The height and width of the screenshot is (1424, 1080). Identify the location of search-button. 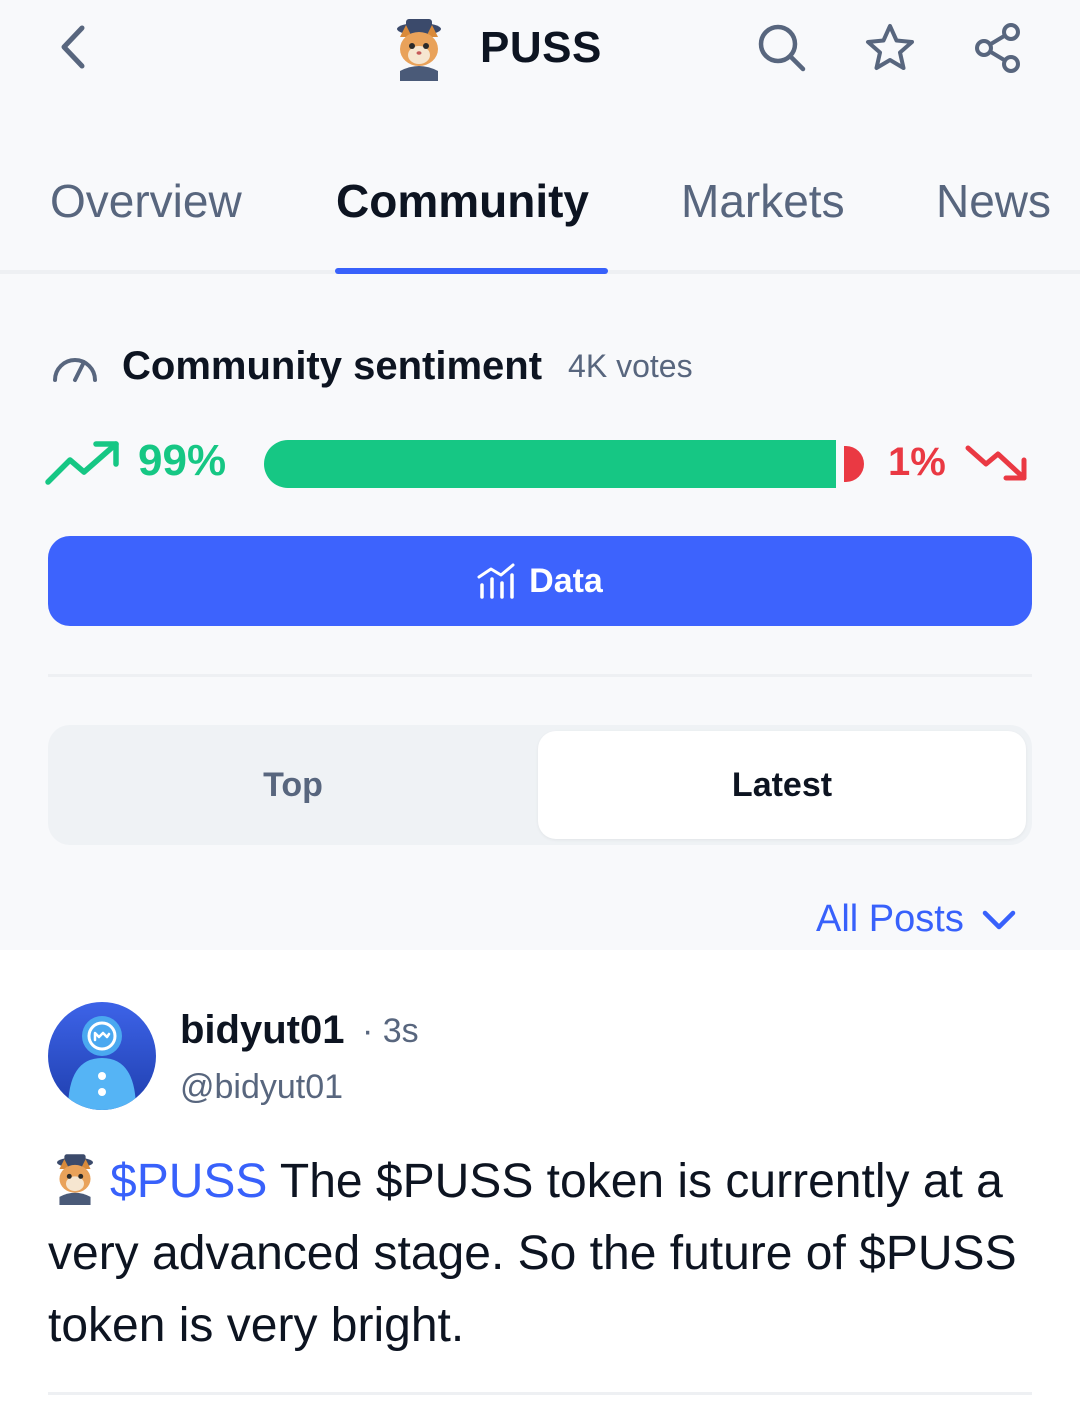
(782, 48).